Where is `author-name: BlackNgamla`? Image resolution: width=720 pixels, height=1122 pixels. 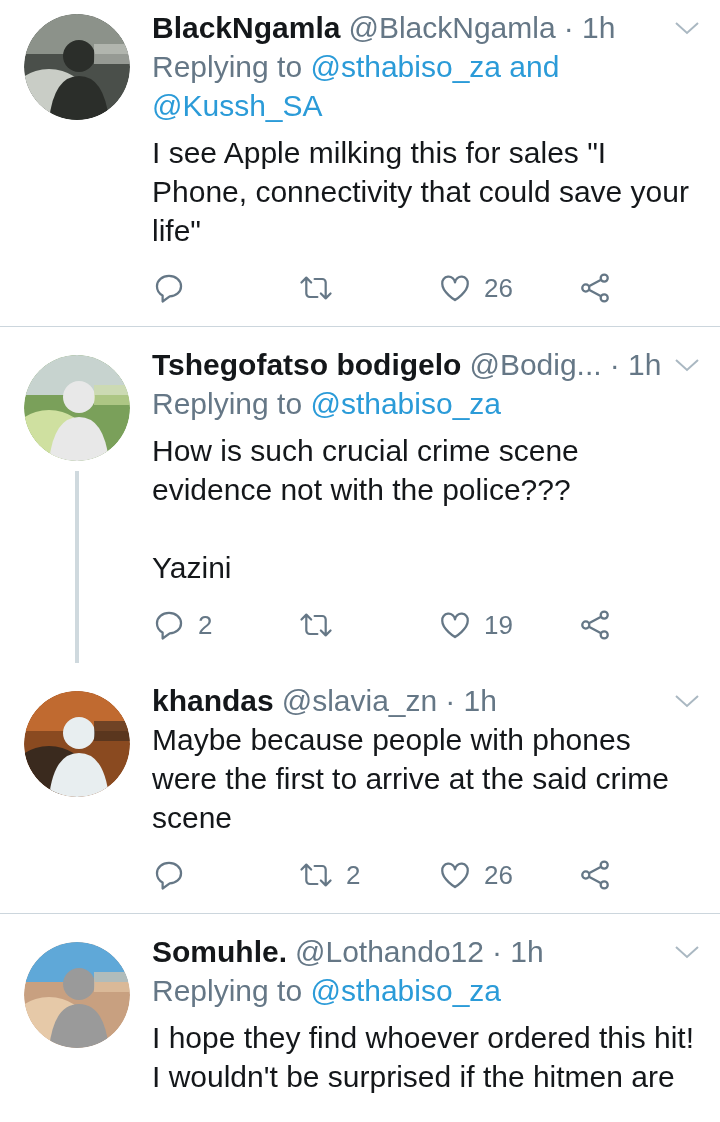 author-name: BlackNgamla is located at coordinates (246, 27).